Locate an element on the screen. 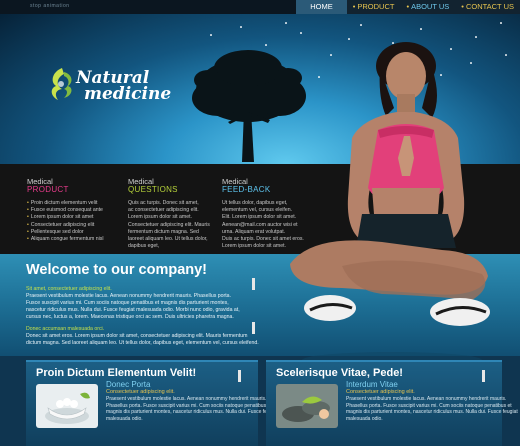 This screenshot has width=520, height=446. logo: Natural medicine is located at coordinates (108, 87).